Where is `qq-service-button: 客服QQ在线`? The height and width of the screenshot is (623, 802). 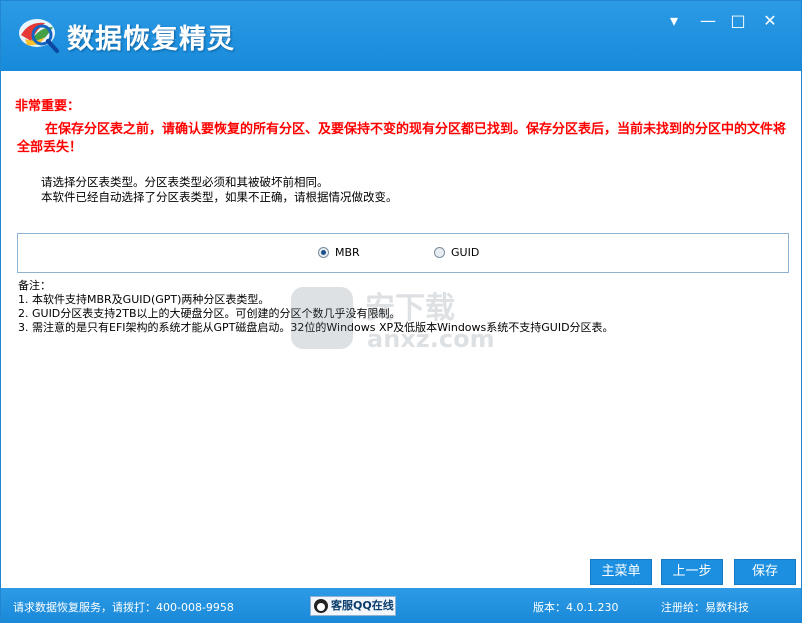
qq-service-button: 客服QQ在线 is located at coordinates (353, 606).